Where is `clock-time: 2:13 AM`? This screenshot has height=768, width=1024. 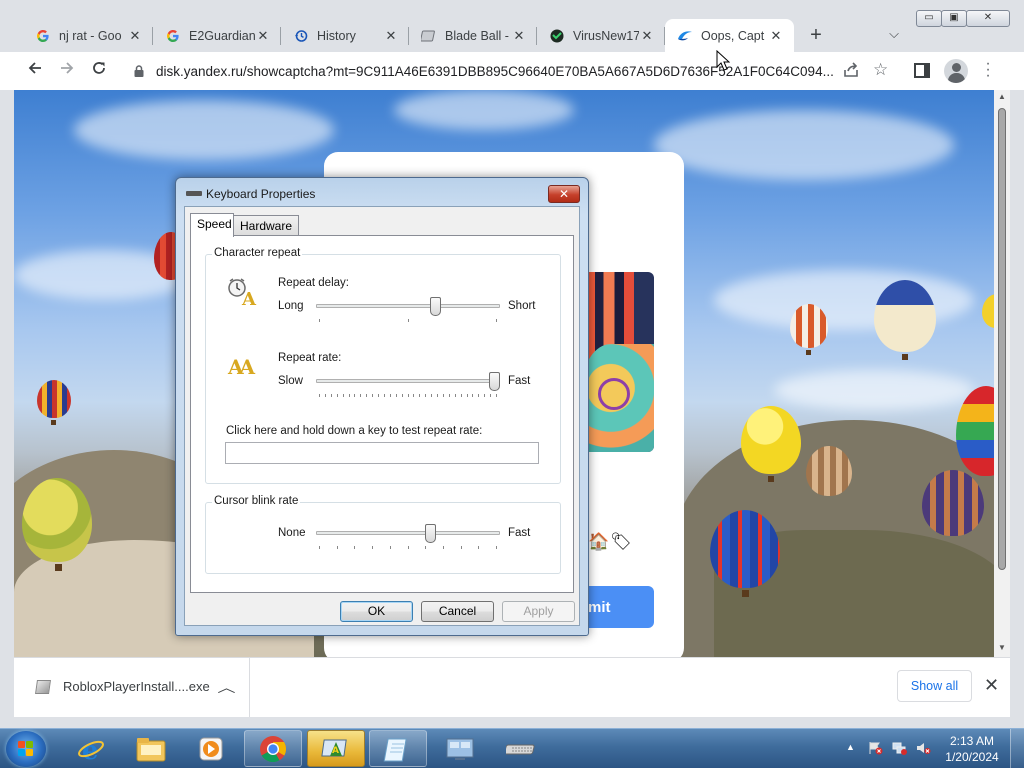
clock-time: 2:13 AM is located at coordinates (972, 741).